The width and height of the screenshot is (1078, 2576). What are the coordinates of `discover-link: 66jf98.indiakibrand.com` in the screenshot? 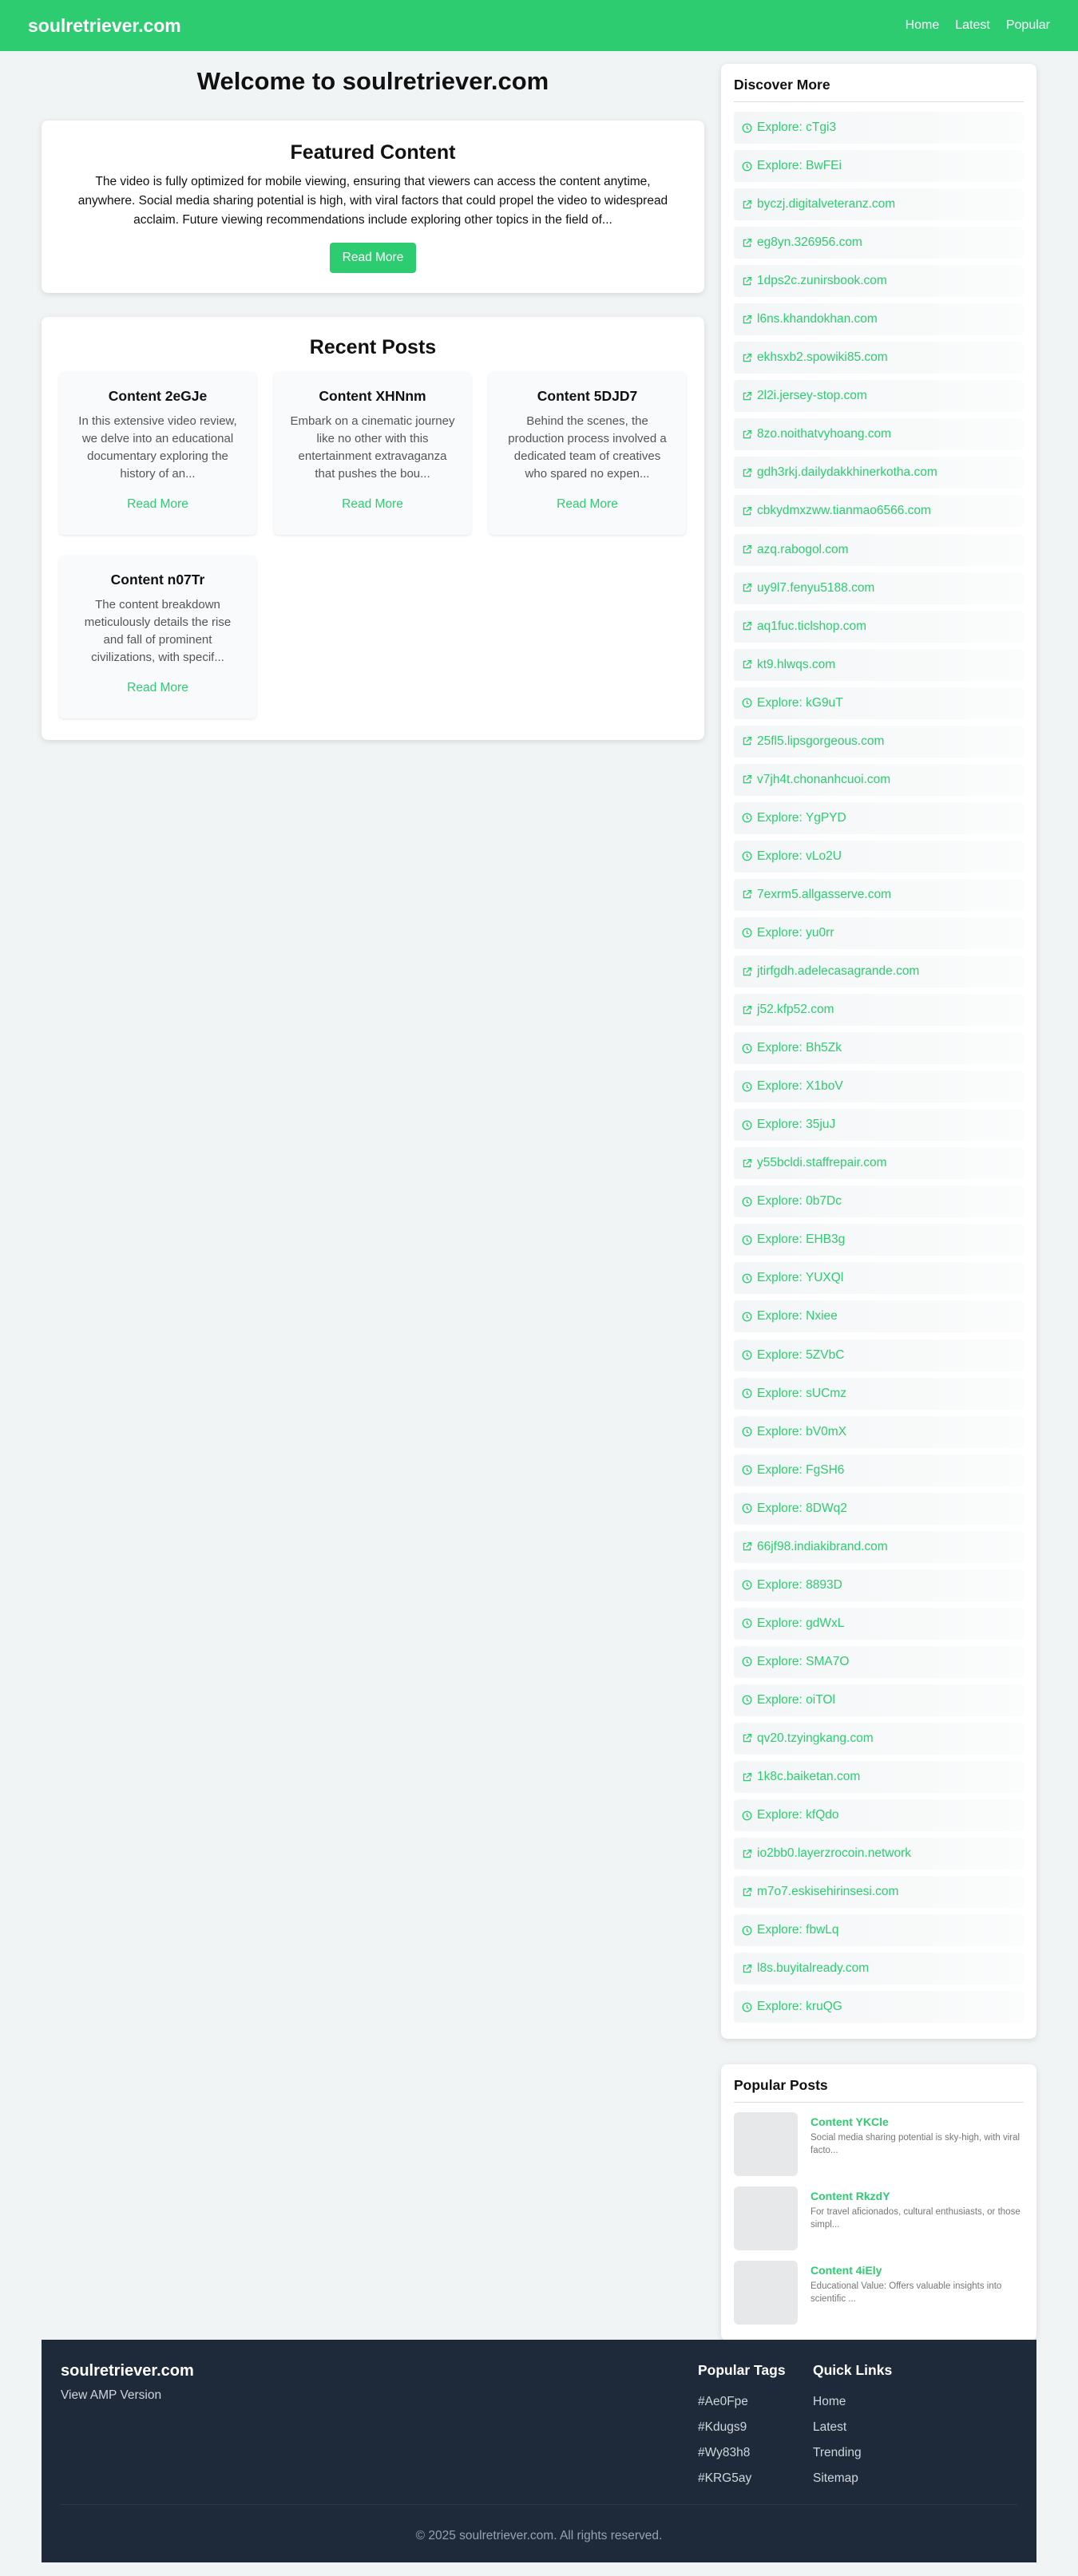 It's located at (879, 1547).